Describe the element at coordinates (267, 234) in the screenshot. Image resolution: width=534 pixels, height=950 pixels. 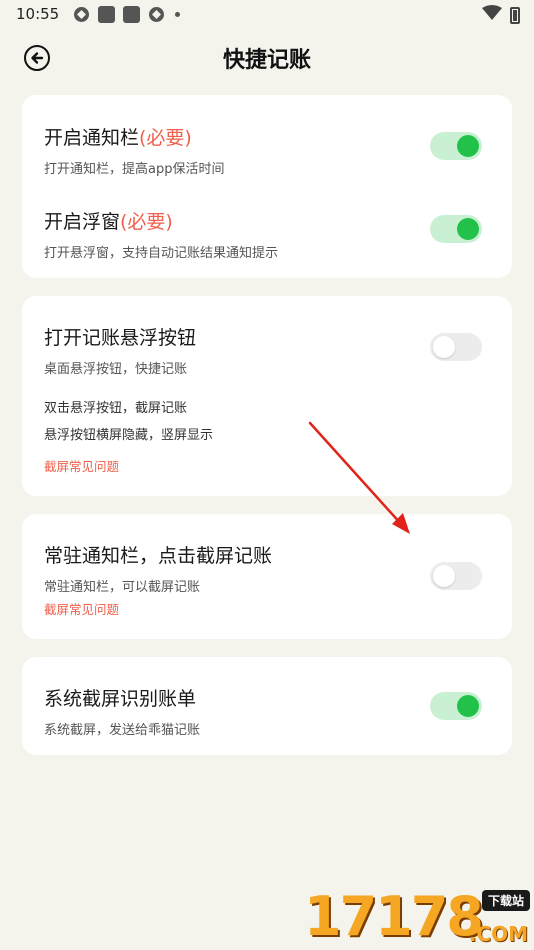
I see `floating-window-row: 开启浮窗(必要) 打开悬浮窗，支持自动记账结果通知提示` at that location.